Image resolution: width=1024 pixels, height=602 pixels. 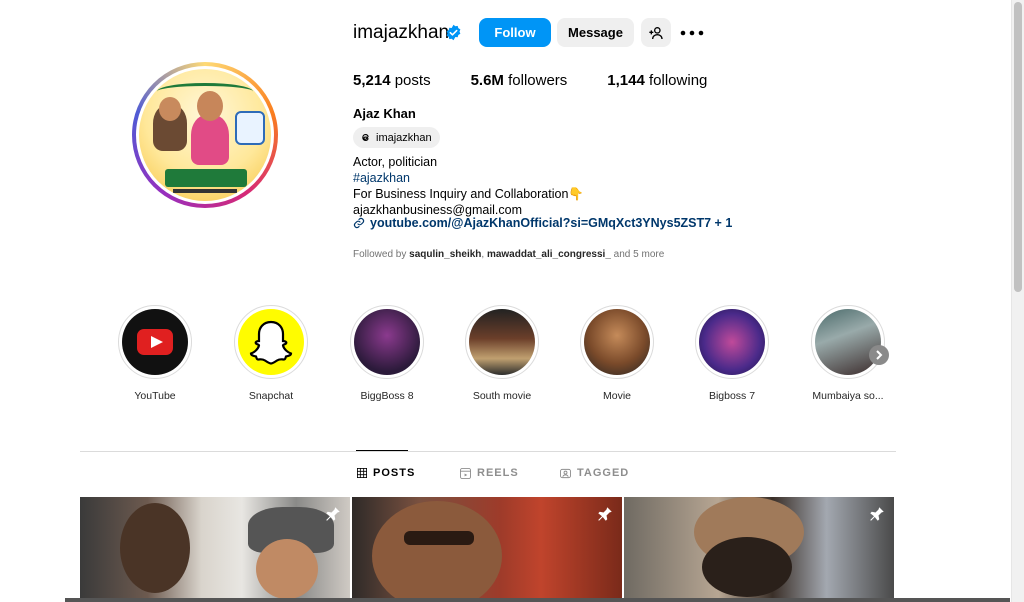 I want to click on avatar-image, so click(x=205, y=135).